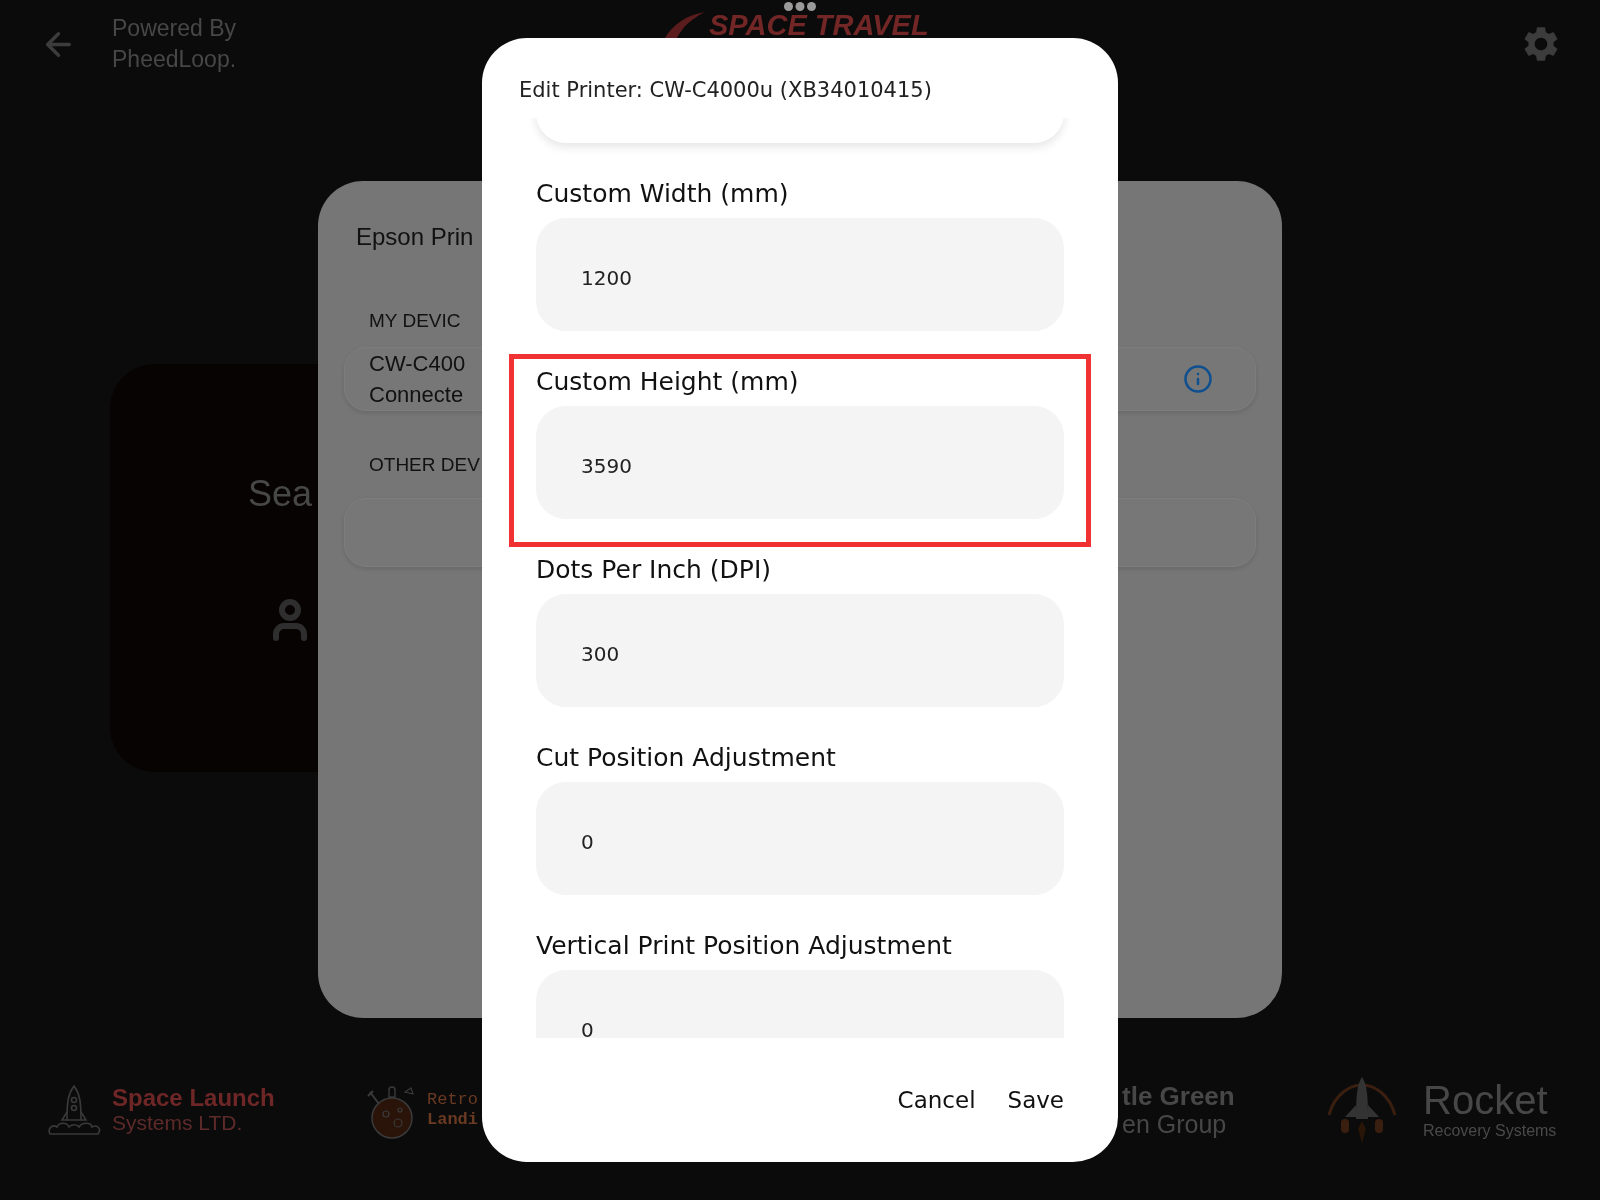  I want to click on section-heading: OTHER DEV, so click(424, 465).